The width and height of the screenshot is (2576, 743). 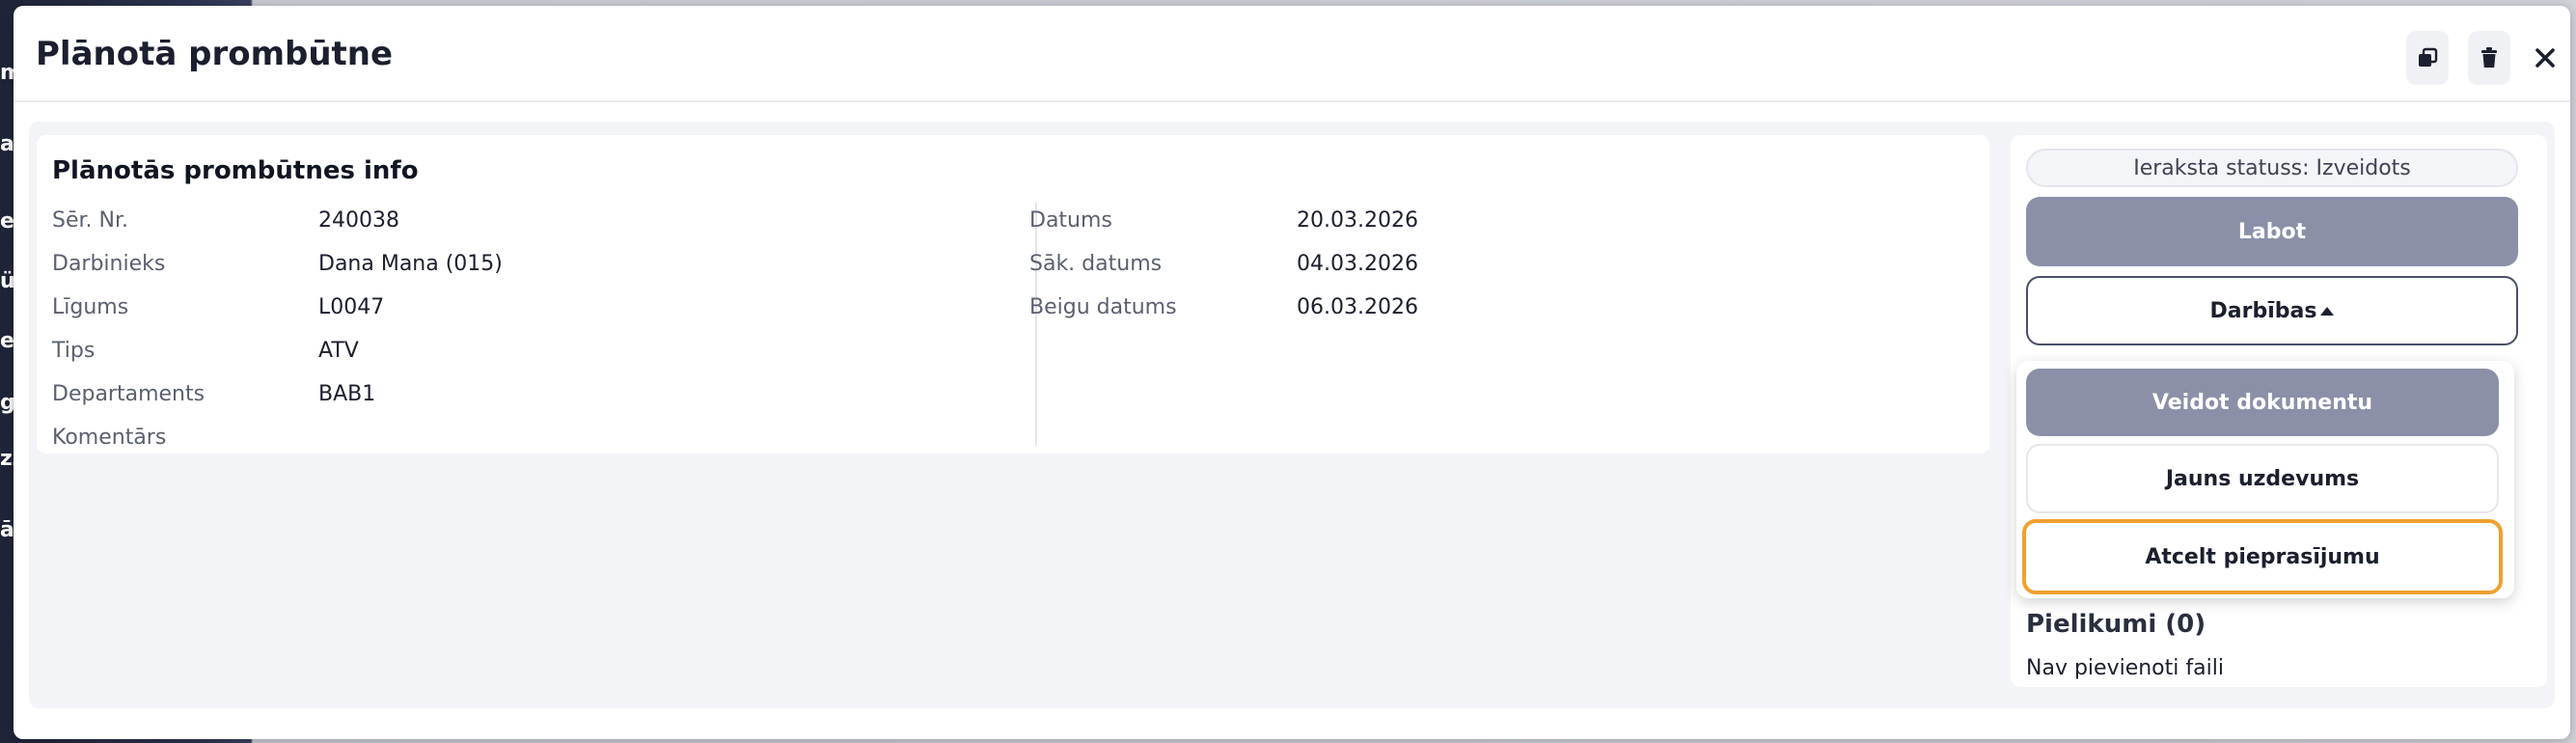 I want to click on close-icon, so click(x=2545, y=58).